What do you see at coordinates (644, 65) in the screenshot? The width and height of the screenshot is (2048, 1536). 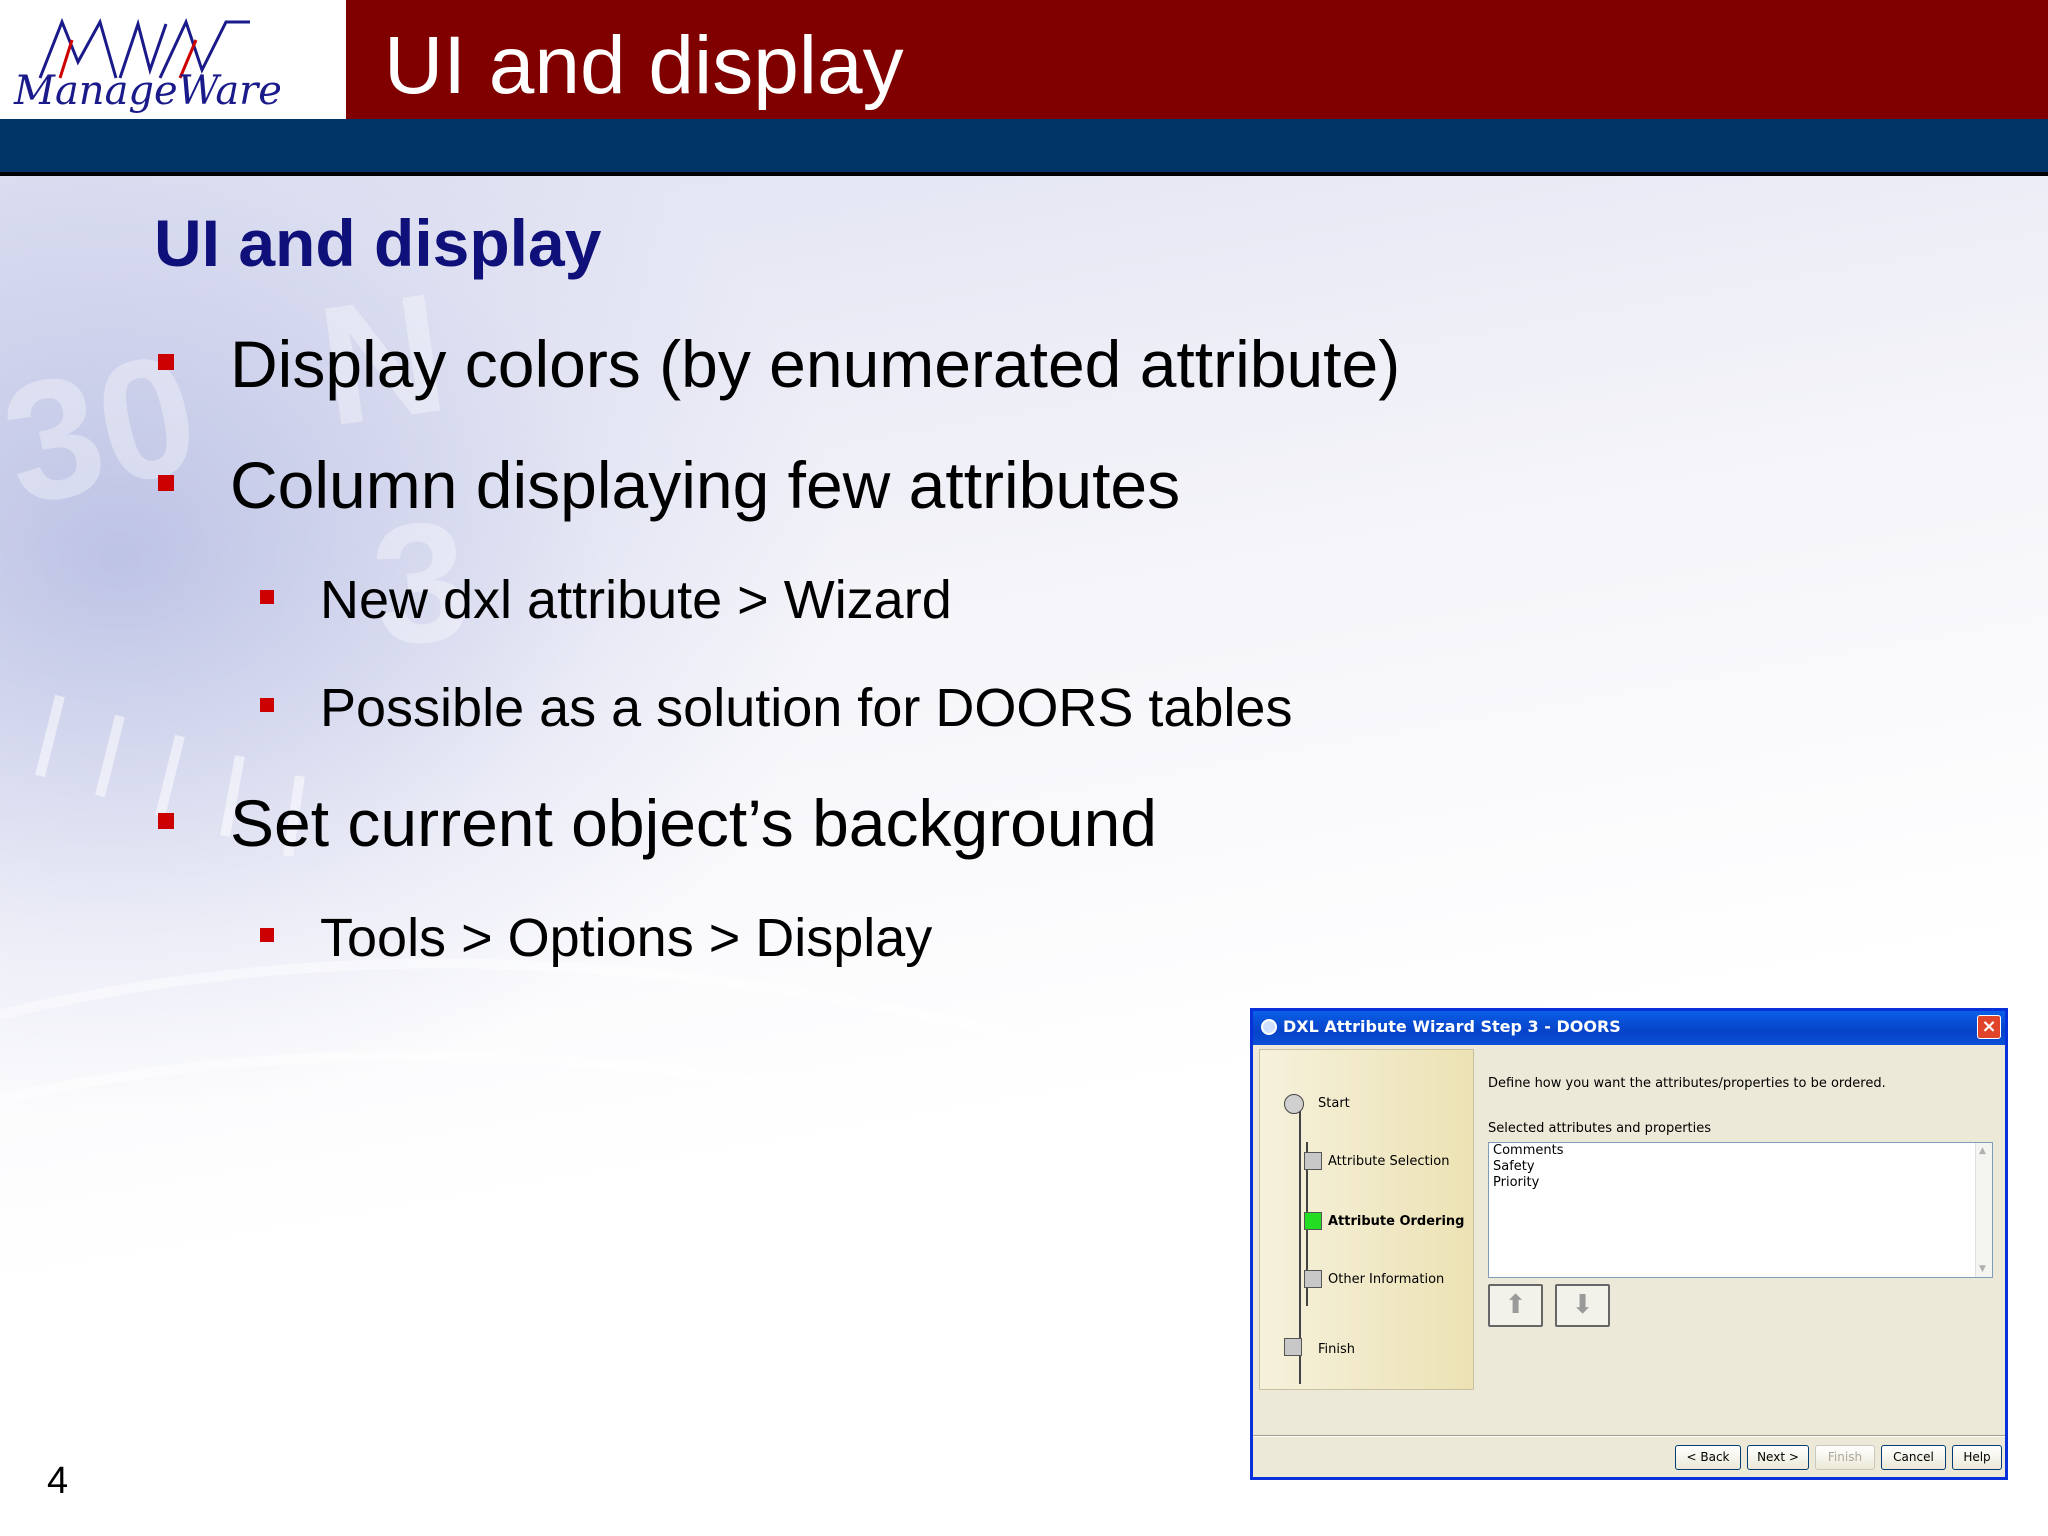 I see `slide-title: UI and display` at bounding box center [644, 65].